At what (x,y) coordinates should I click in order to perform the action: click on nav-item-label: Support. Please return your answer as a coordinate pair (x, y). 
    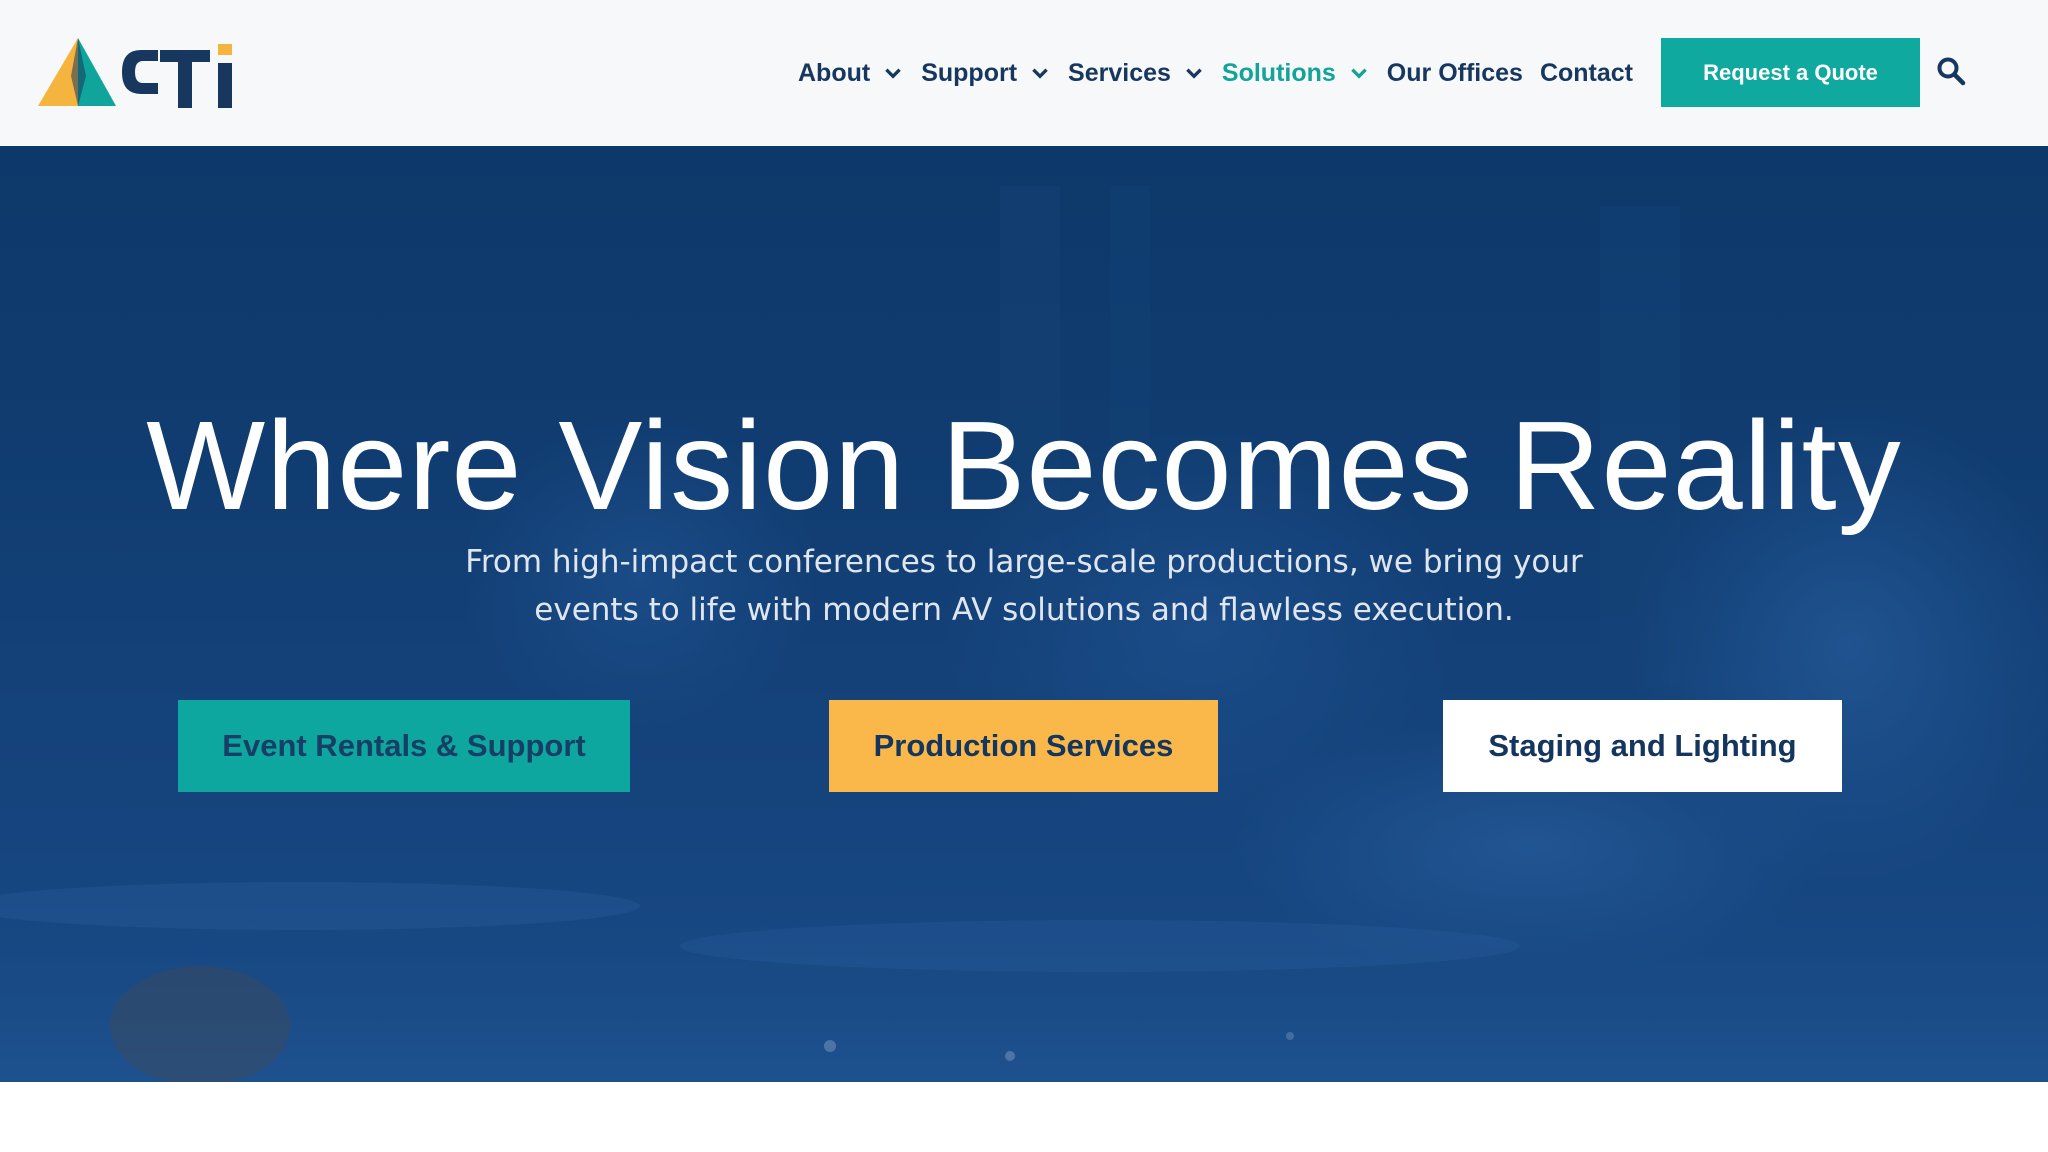
    Looking at the image, I should click on (969, 72).